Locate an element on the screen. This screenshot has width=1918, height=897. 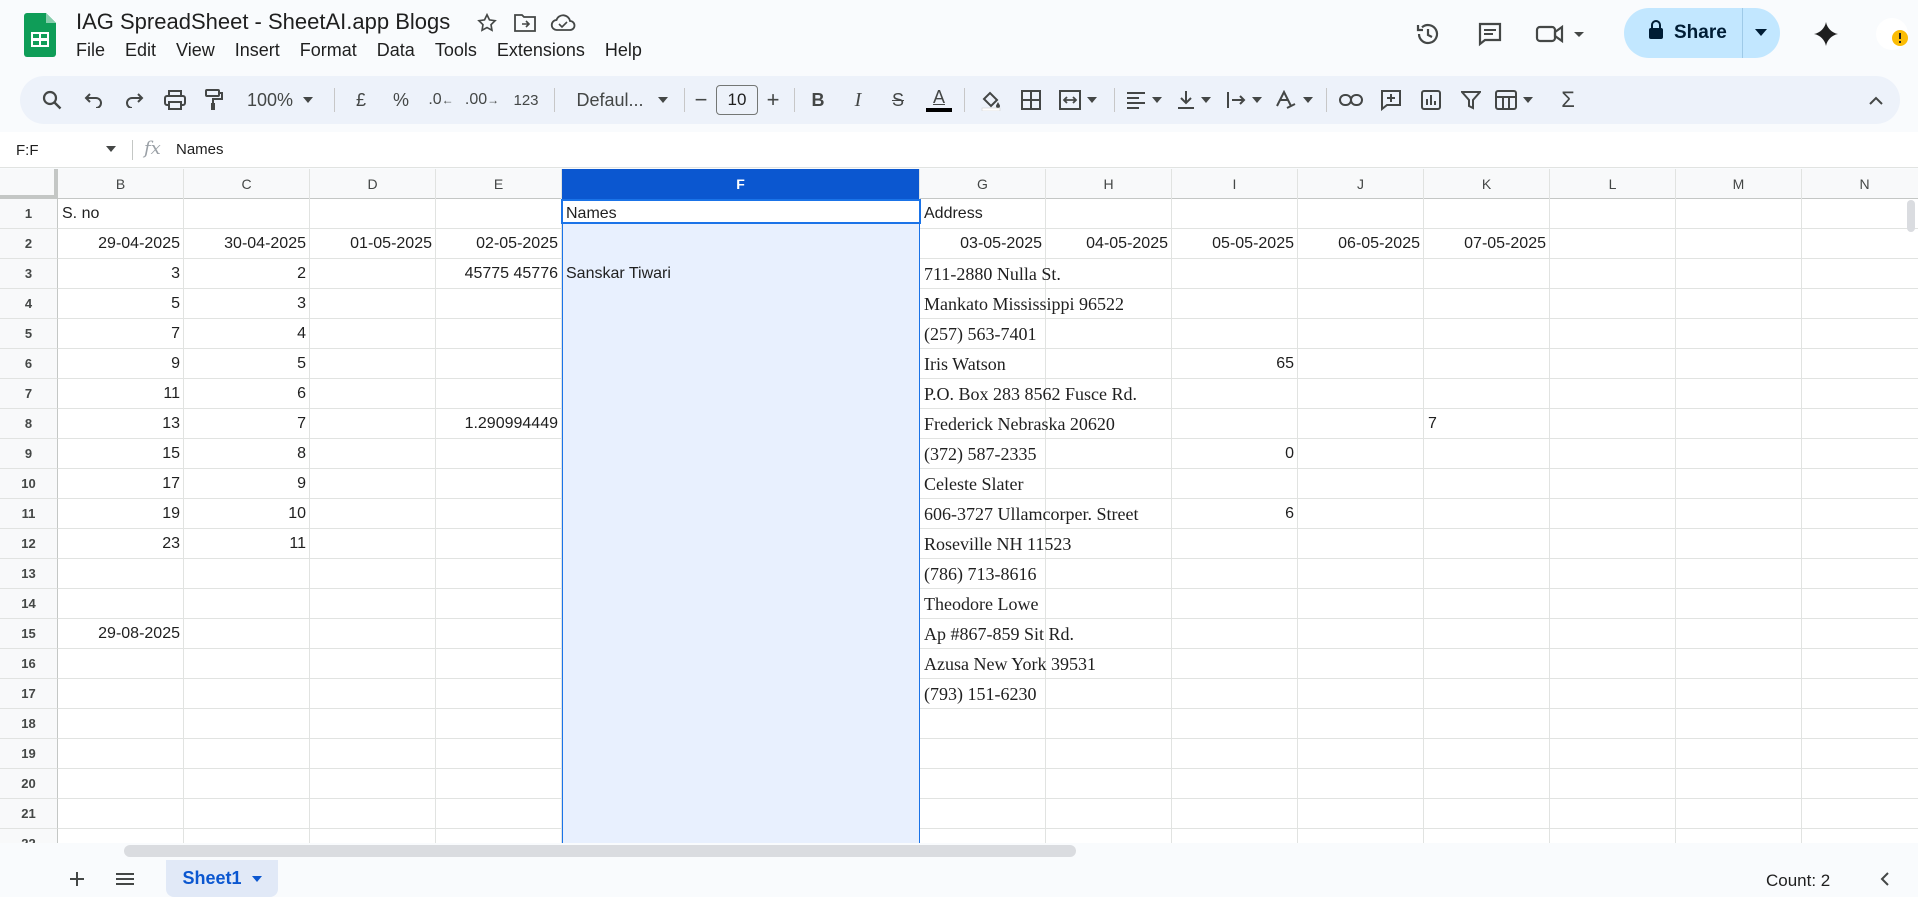
increase-decimal-button: .00 → is located at coordinates (482, 100).